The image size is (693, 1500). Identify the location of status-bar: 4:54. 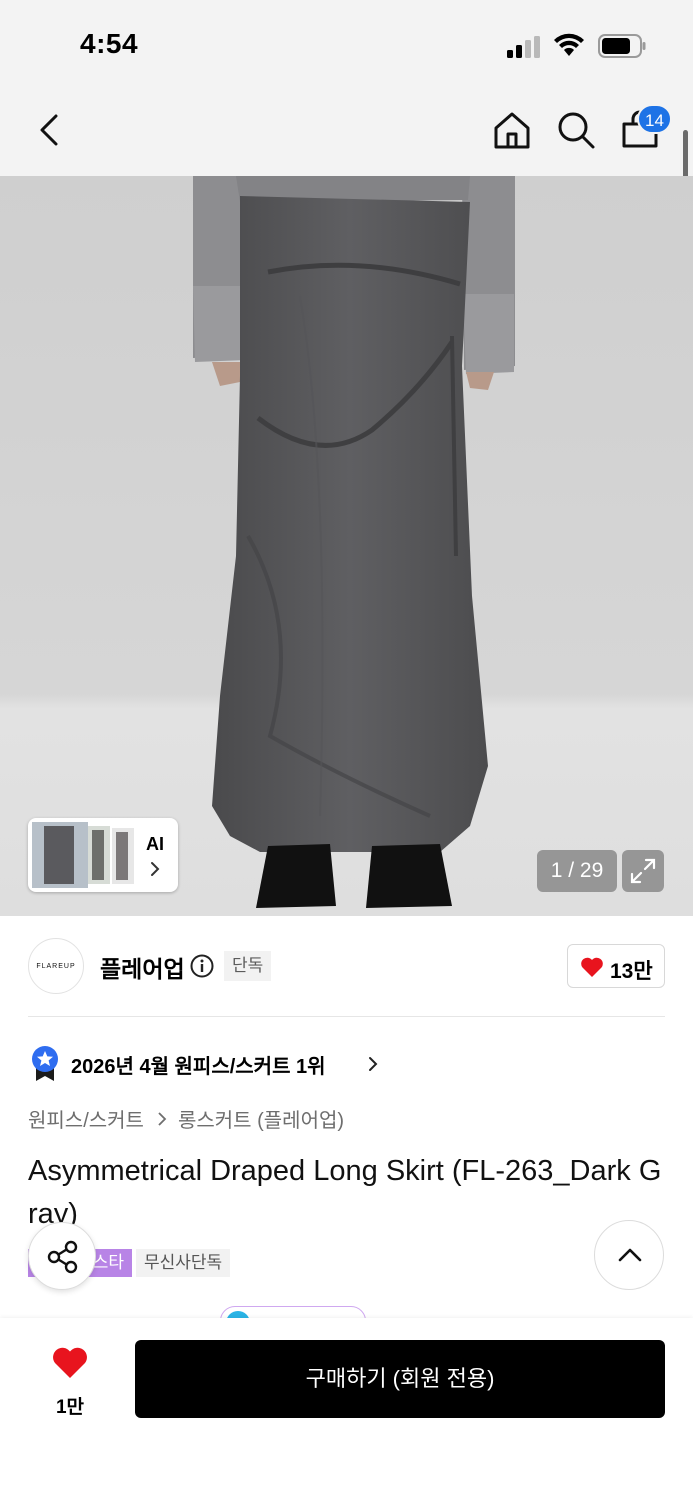
(346, 45).